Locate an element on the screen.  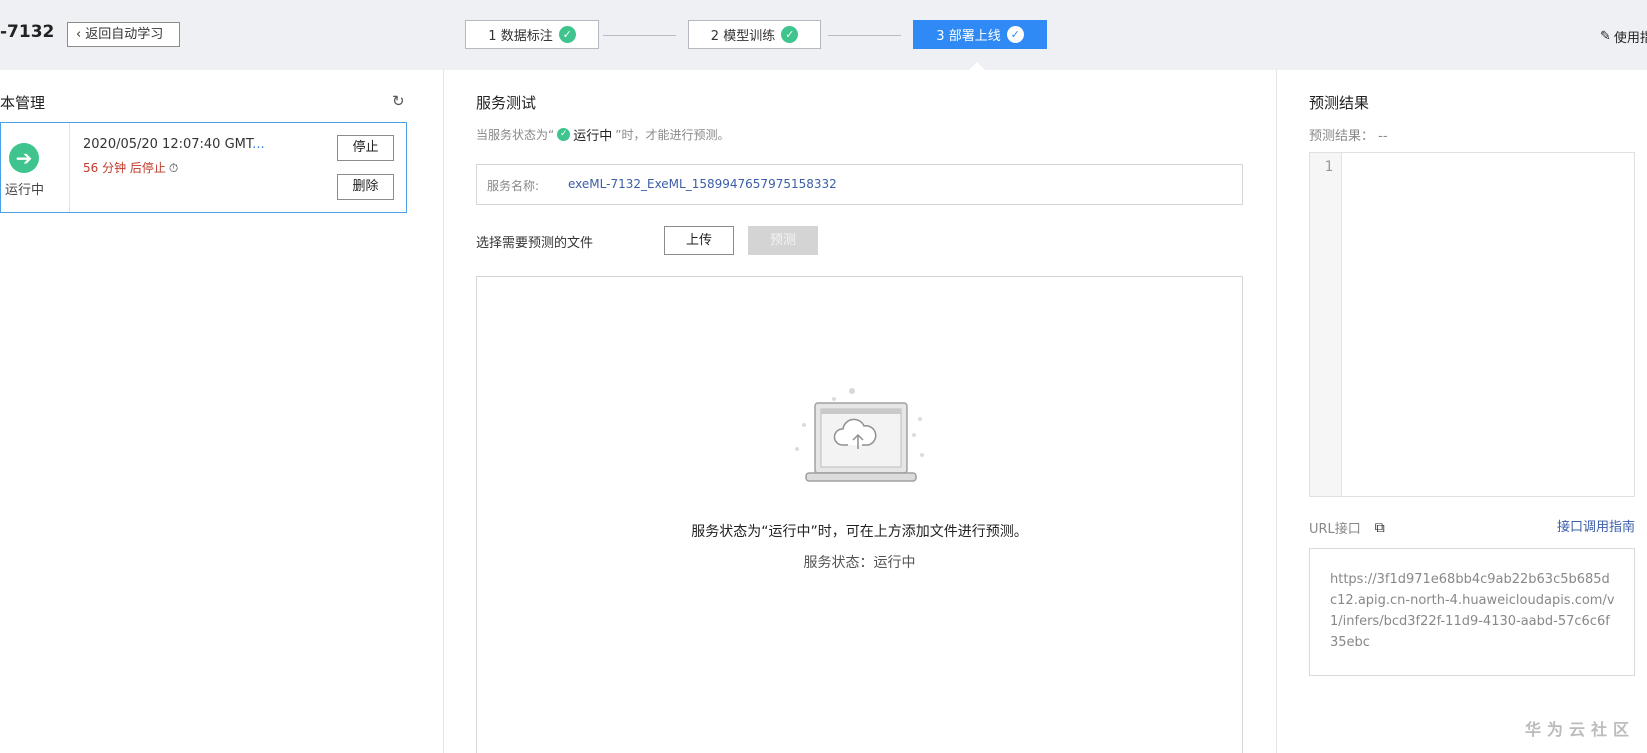
project-name: -7132 is located at coordinates (27, 32).